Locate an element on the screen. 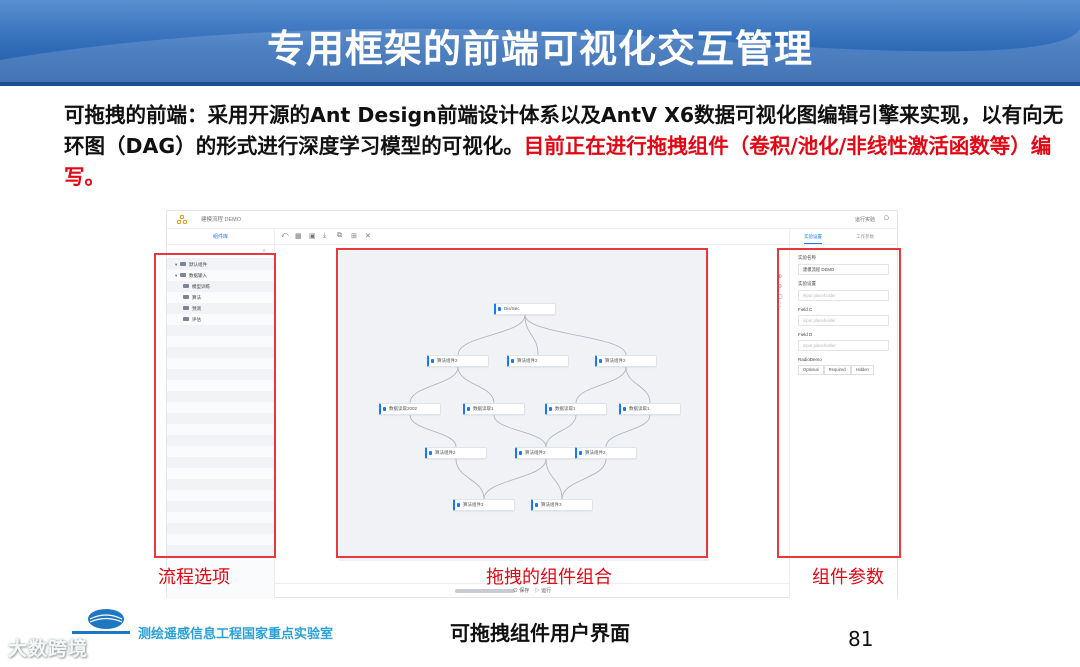 The height and width of the screenshot is (667, 1080). save-icon: ▣ is located at coordinates (312, 236).